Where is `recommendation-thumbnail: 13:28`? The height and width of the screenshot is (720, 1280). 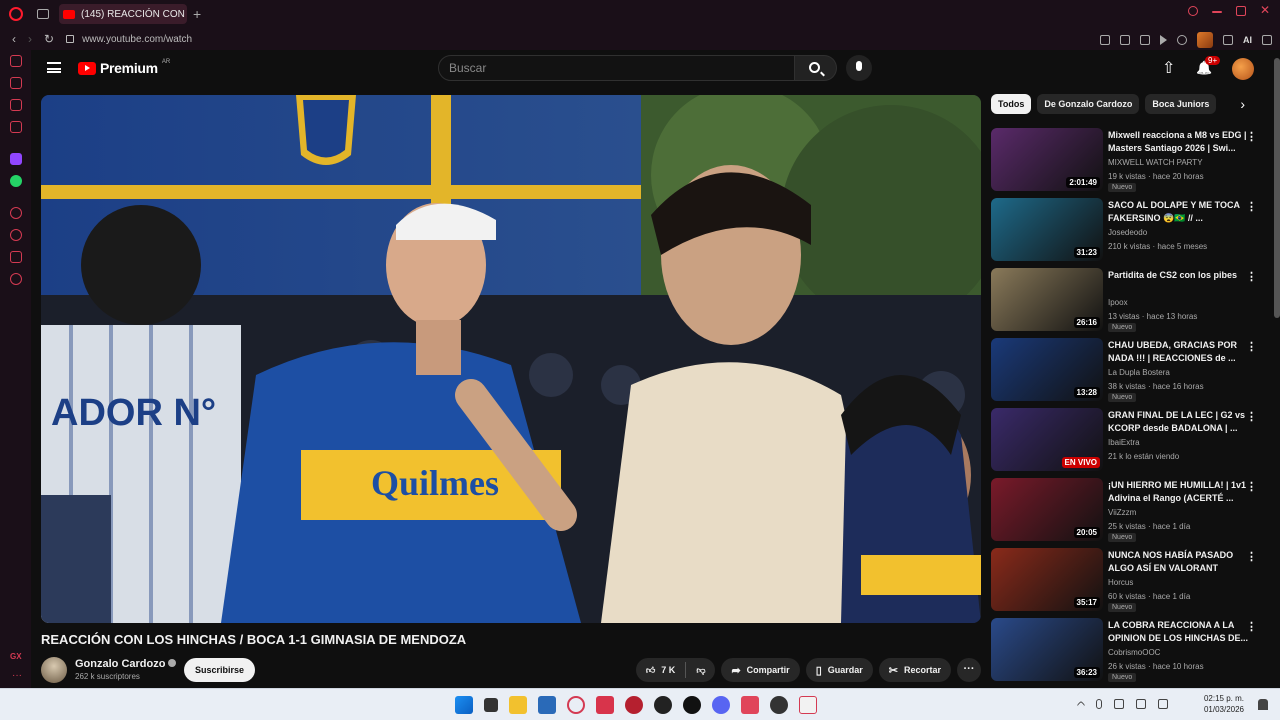
recommendation-thumbnail: 13:28 is located at coordinates (1047, 369).